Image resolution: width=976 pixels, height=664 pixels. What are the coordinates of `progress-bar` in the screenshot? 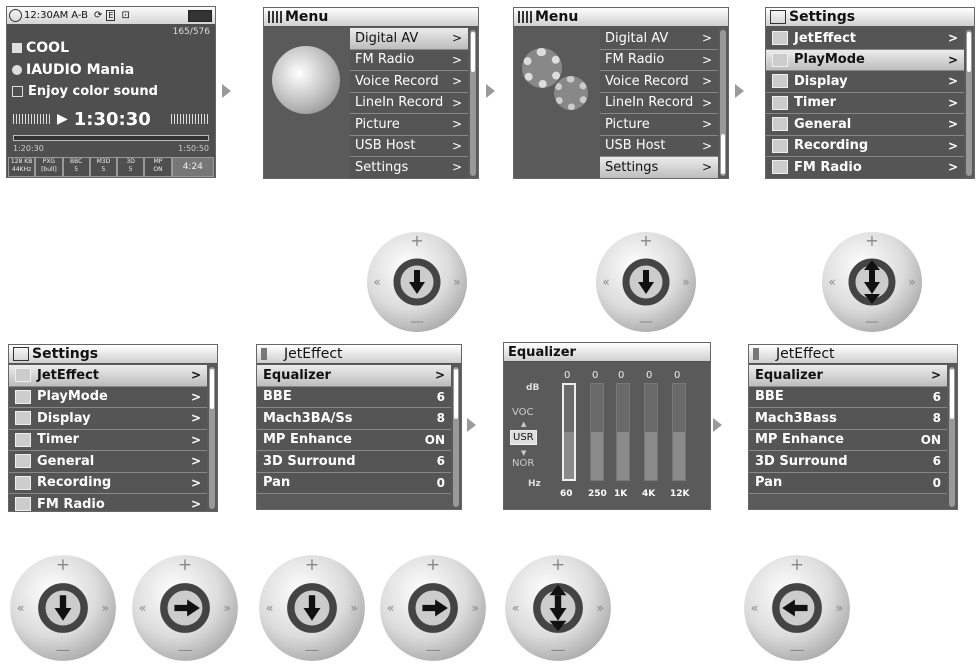 It's located at (111, 138).